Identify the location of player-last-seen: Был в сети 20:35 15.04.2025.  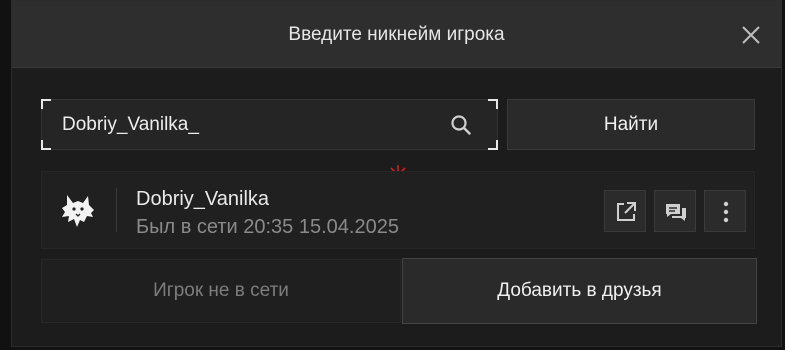
(267, 227).